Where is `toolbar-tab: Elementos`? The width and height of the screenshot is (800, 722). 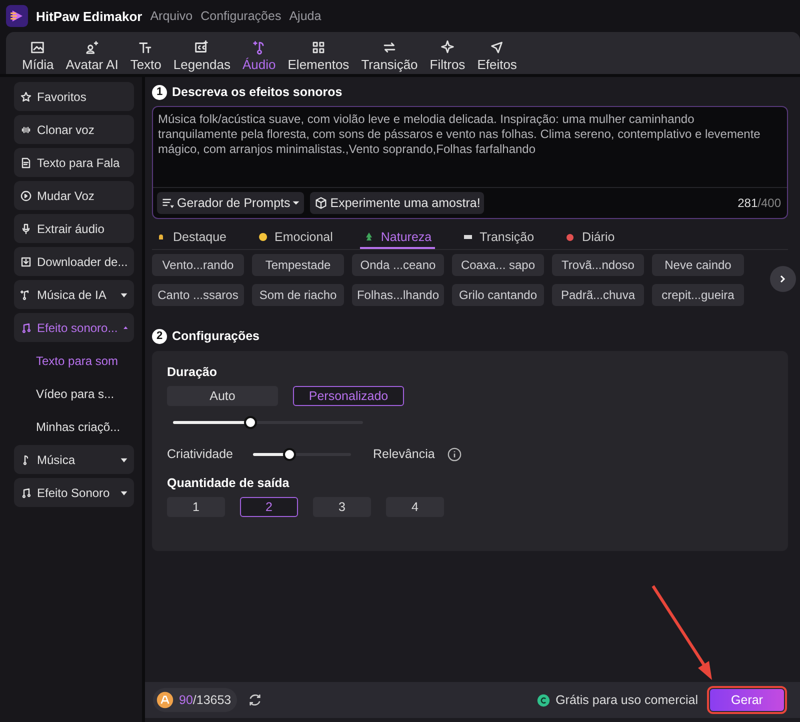
toolbar-tab: Elementos is located at coordinates (319, 56).